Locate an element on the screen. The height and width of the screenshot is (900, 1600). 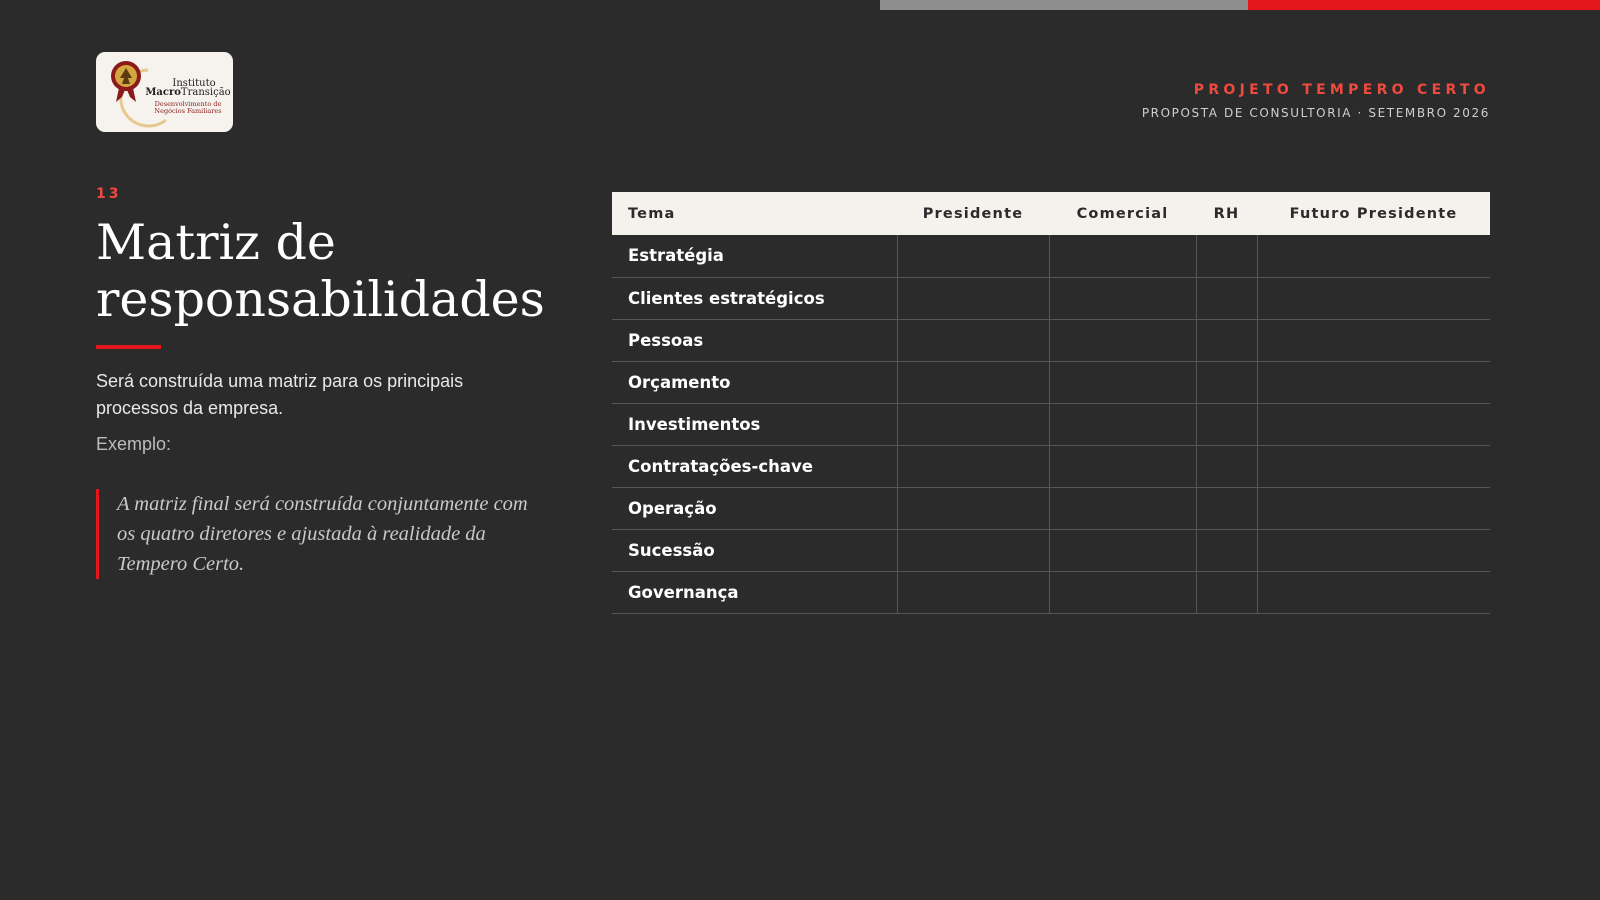
slide-title-line-1: Matriz de is located at coordinates (216, 242).